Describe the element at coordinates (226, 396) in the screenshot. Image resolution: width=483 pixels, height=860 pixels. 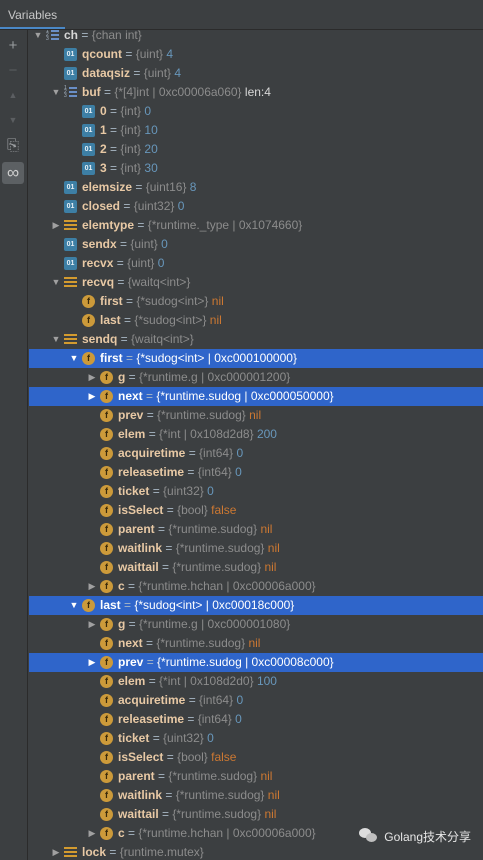
I see `variable-text: next = {*runtime.sudog | 0xc000050000}` at that location.